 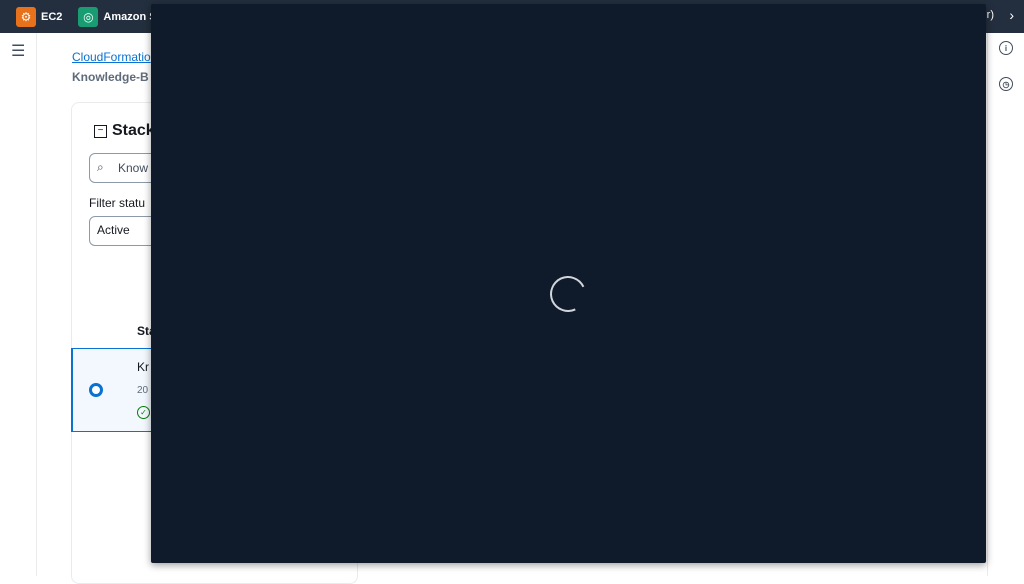 I want to click on filter-status-value: Active, so click(x=113, y=230).